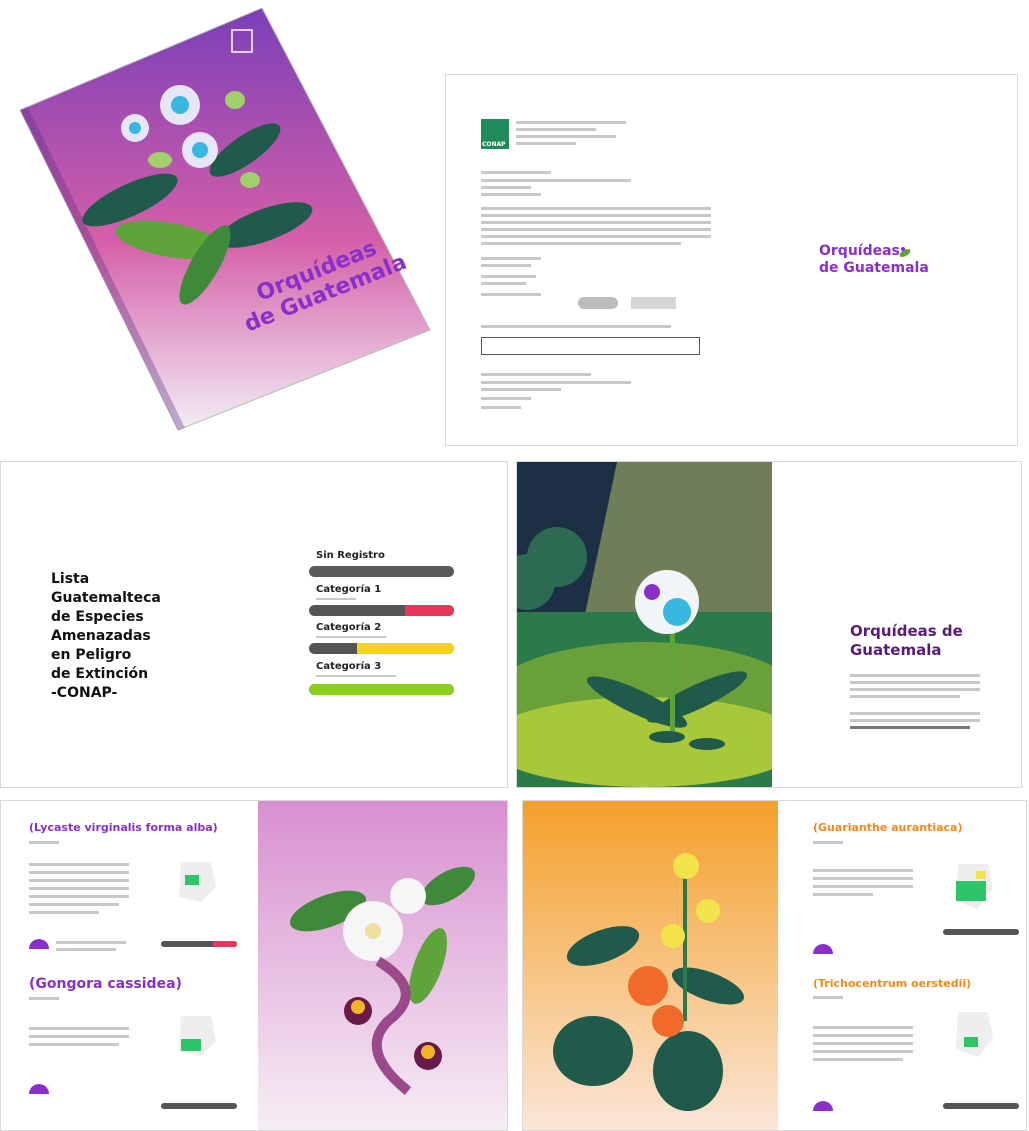  What do you see at coordinates (349, 627) in the screenshot?
I see `category-label: Categoría 2` at bounding box center [349, 627].